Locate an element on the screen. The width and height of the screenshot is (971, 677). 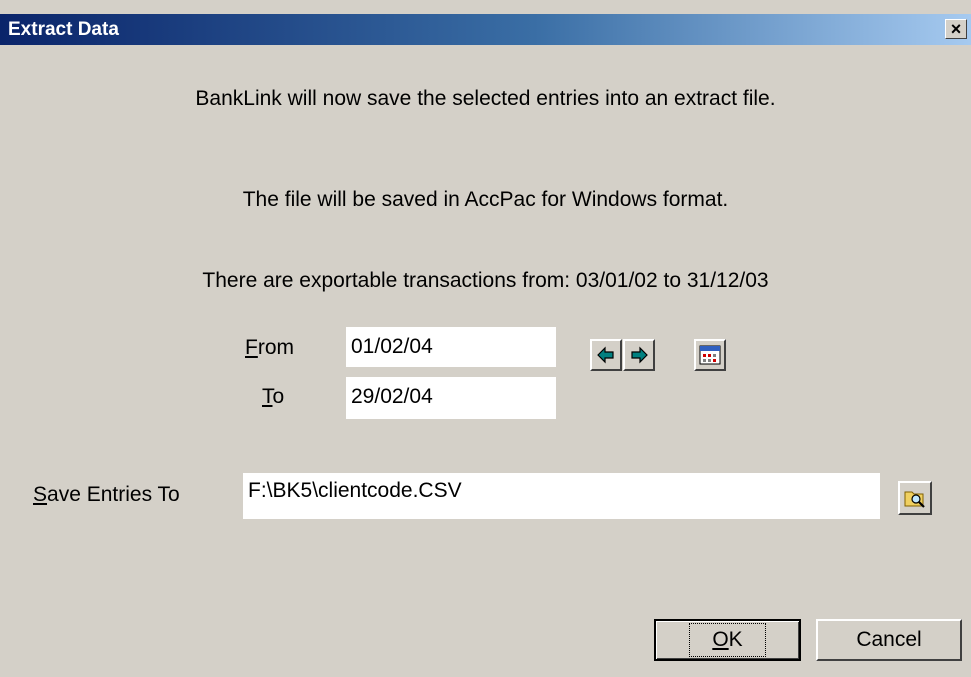
calendar-icon is located at coordinates (710, 355).